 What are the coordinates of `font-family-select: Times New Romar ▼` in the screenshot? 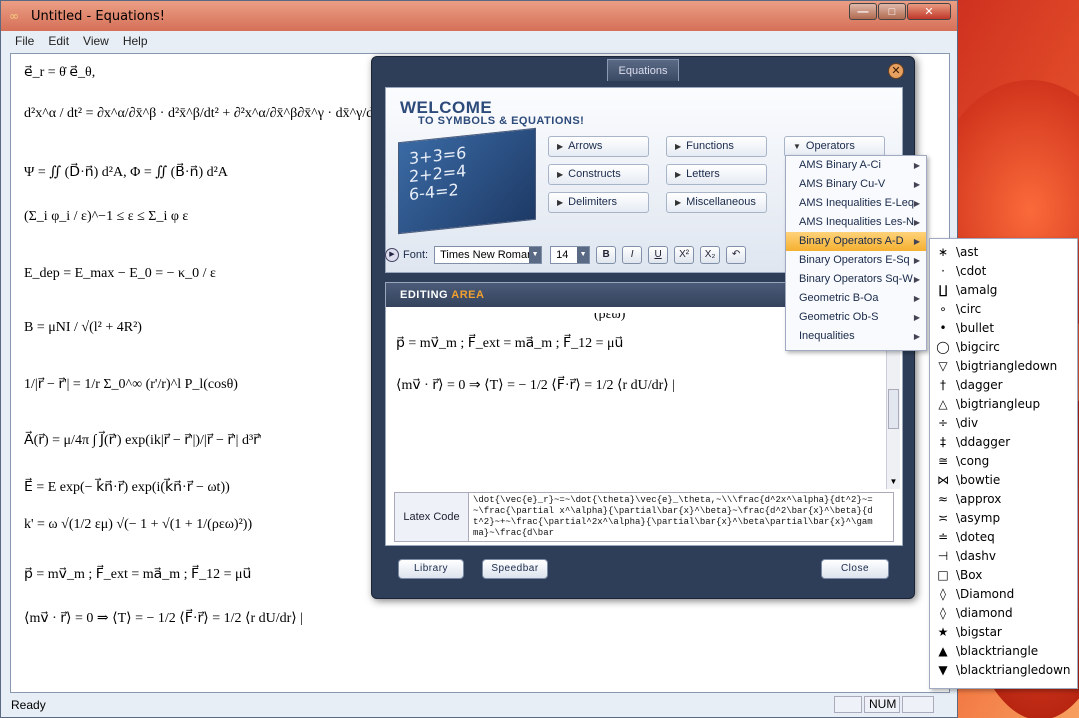 It's located at (488, 255).